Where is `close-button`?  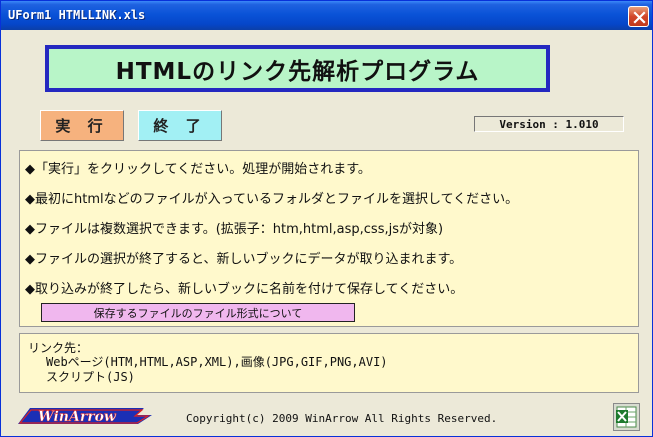 close-button is located at coordinates (638, 16).